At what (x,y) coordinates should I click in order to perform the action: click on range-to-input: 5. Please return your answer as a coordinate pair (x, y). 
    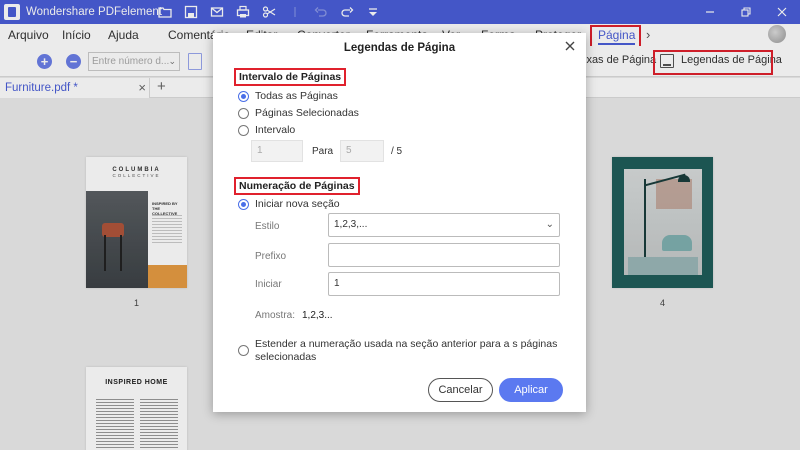
    Looking at the image, I should click on (362, 151).